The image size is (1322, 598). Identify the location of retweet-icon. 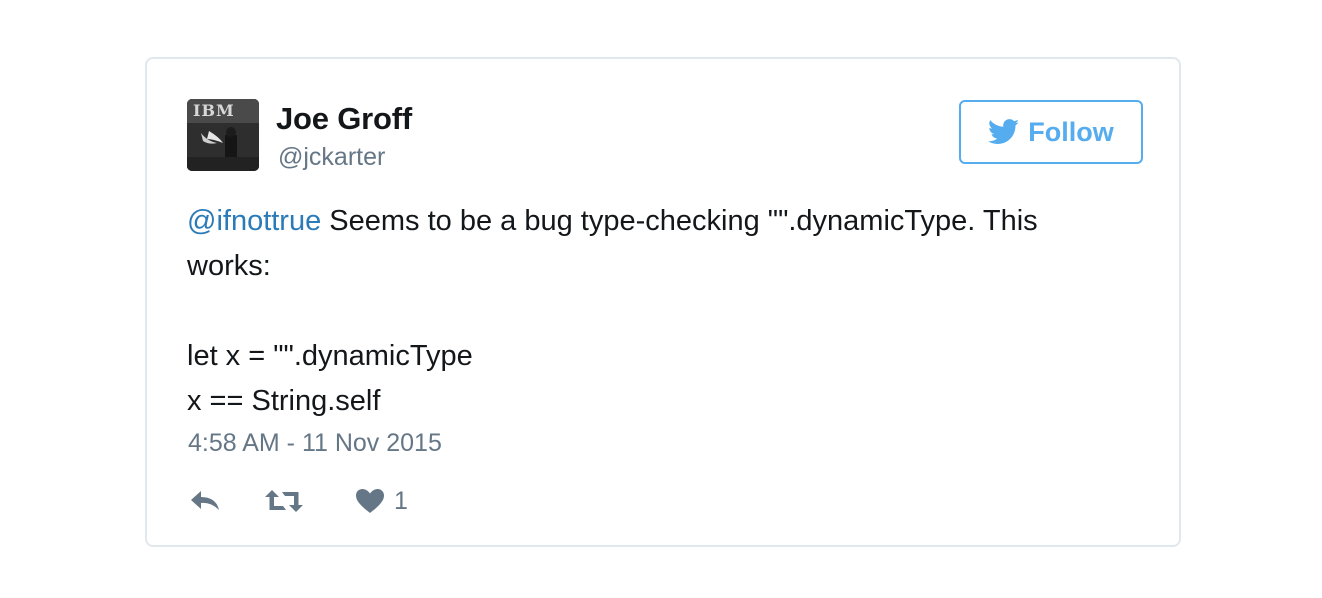
(284, 501).